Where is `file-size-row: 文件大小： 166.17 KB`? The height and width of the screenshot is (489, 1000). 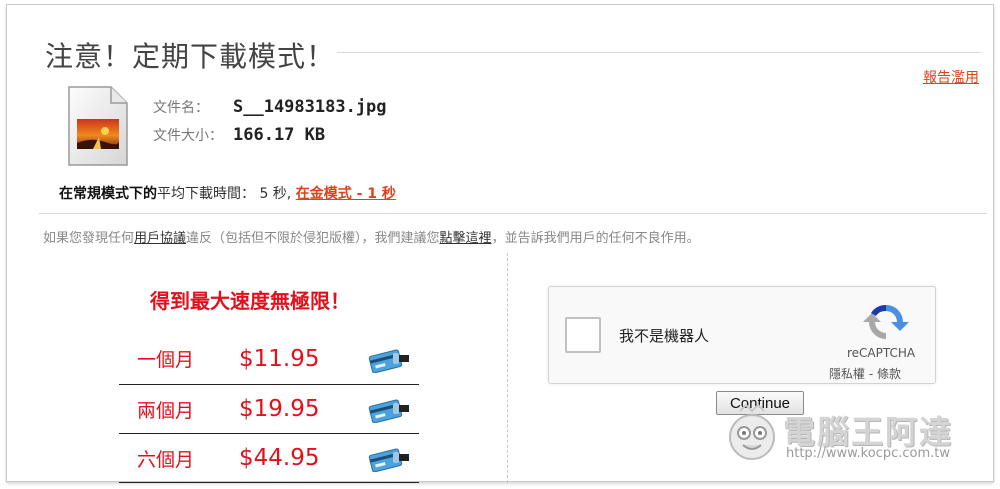 file-size-row: 文件大小： 166.17 KB is located at coordinates (270, 139).